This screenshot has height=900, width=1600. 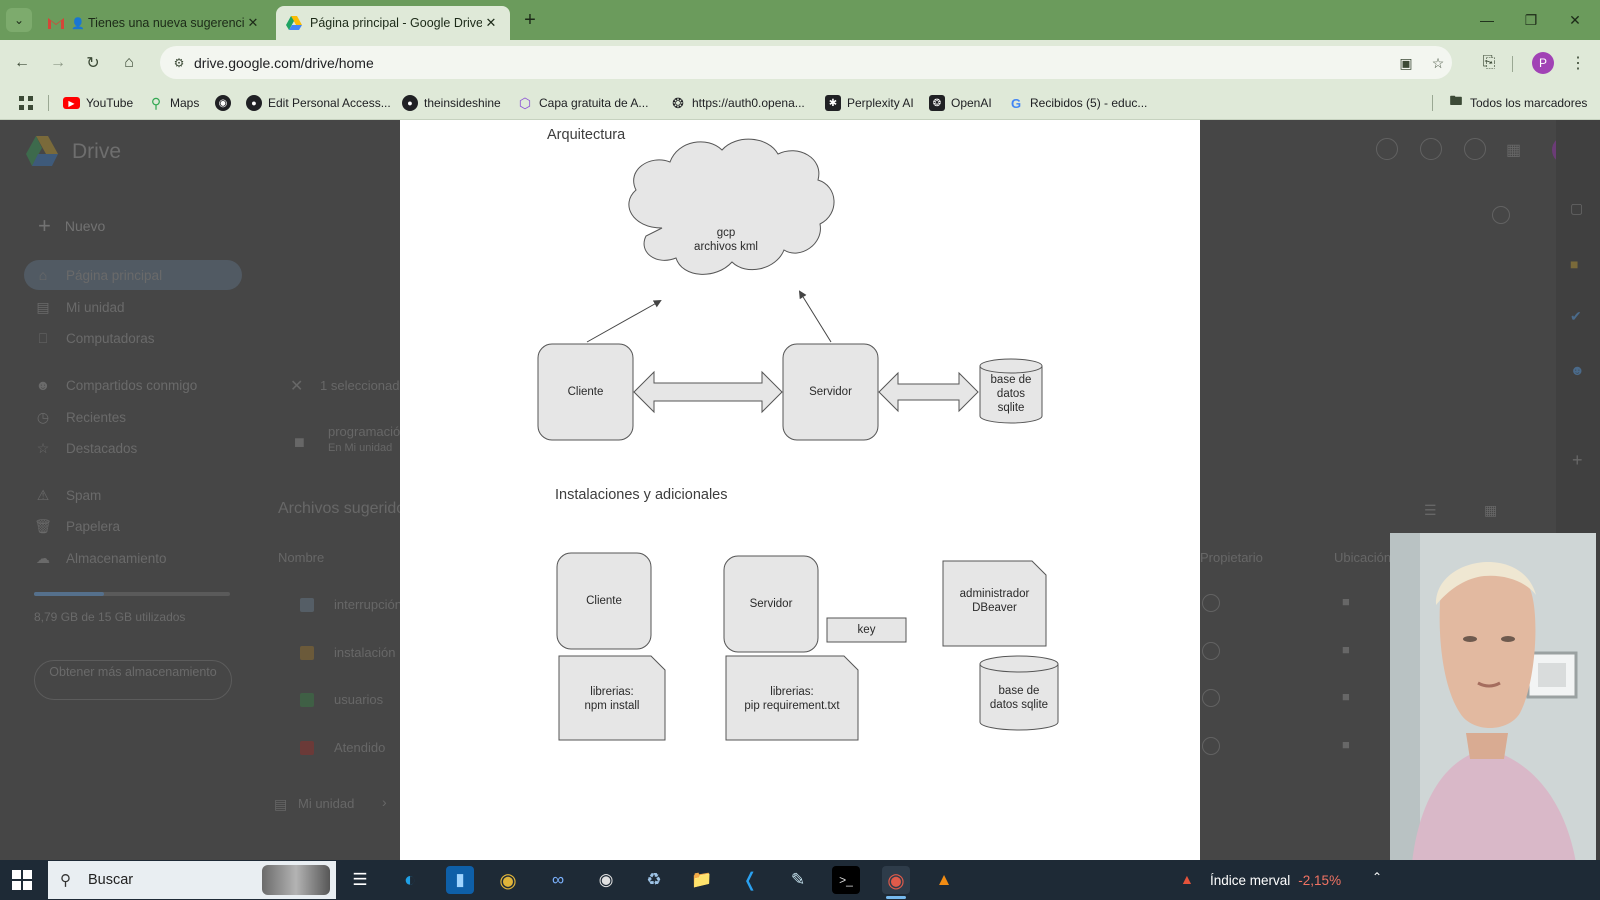 I want to click on stock-chart-icon: ▲, so click(x=1187, y=879).